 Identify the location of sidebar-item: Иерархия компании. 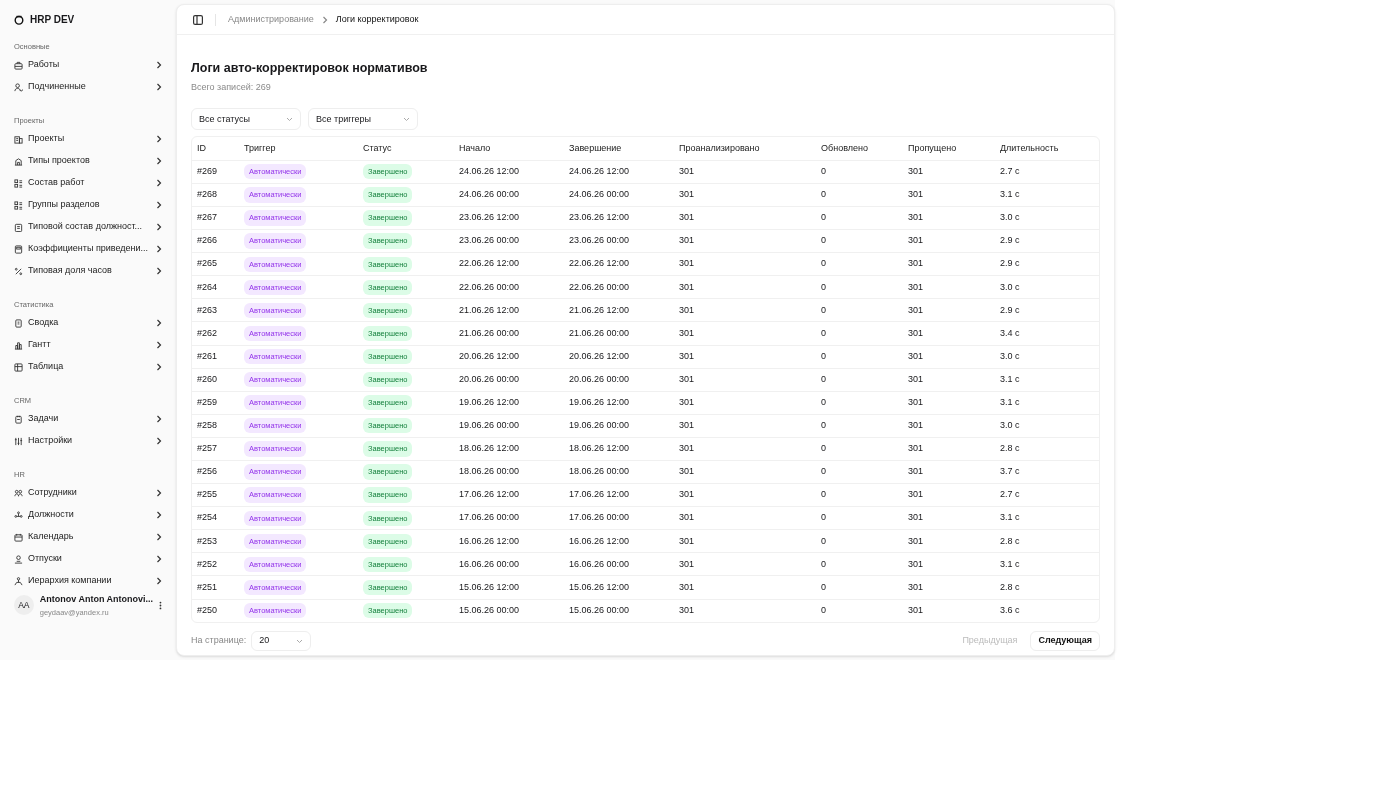
(89, 581).